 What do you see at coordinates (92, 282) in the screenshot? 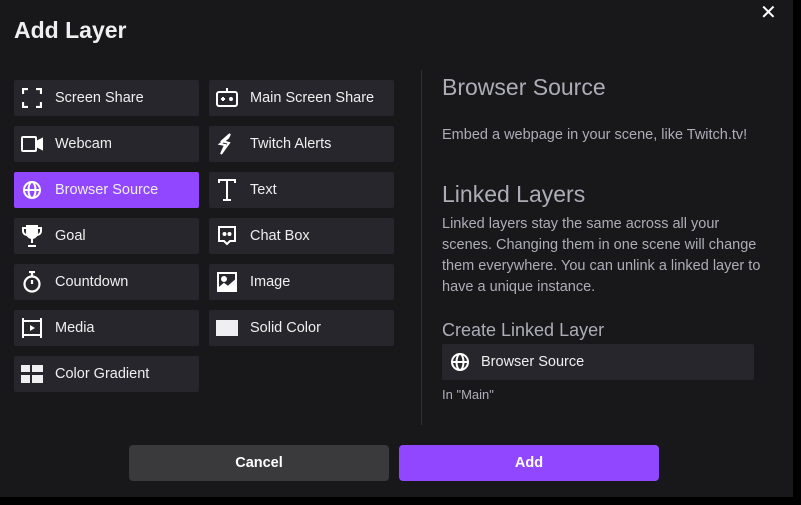
I see `layer-tile-label: Countdown` at bounding box center [92, 282].